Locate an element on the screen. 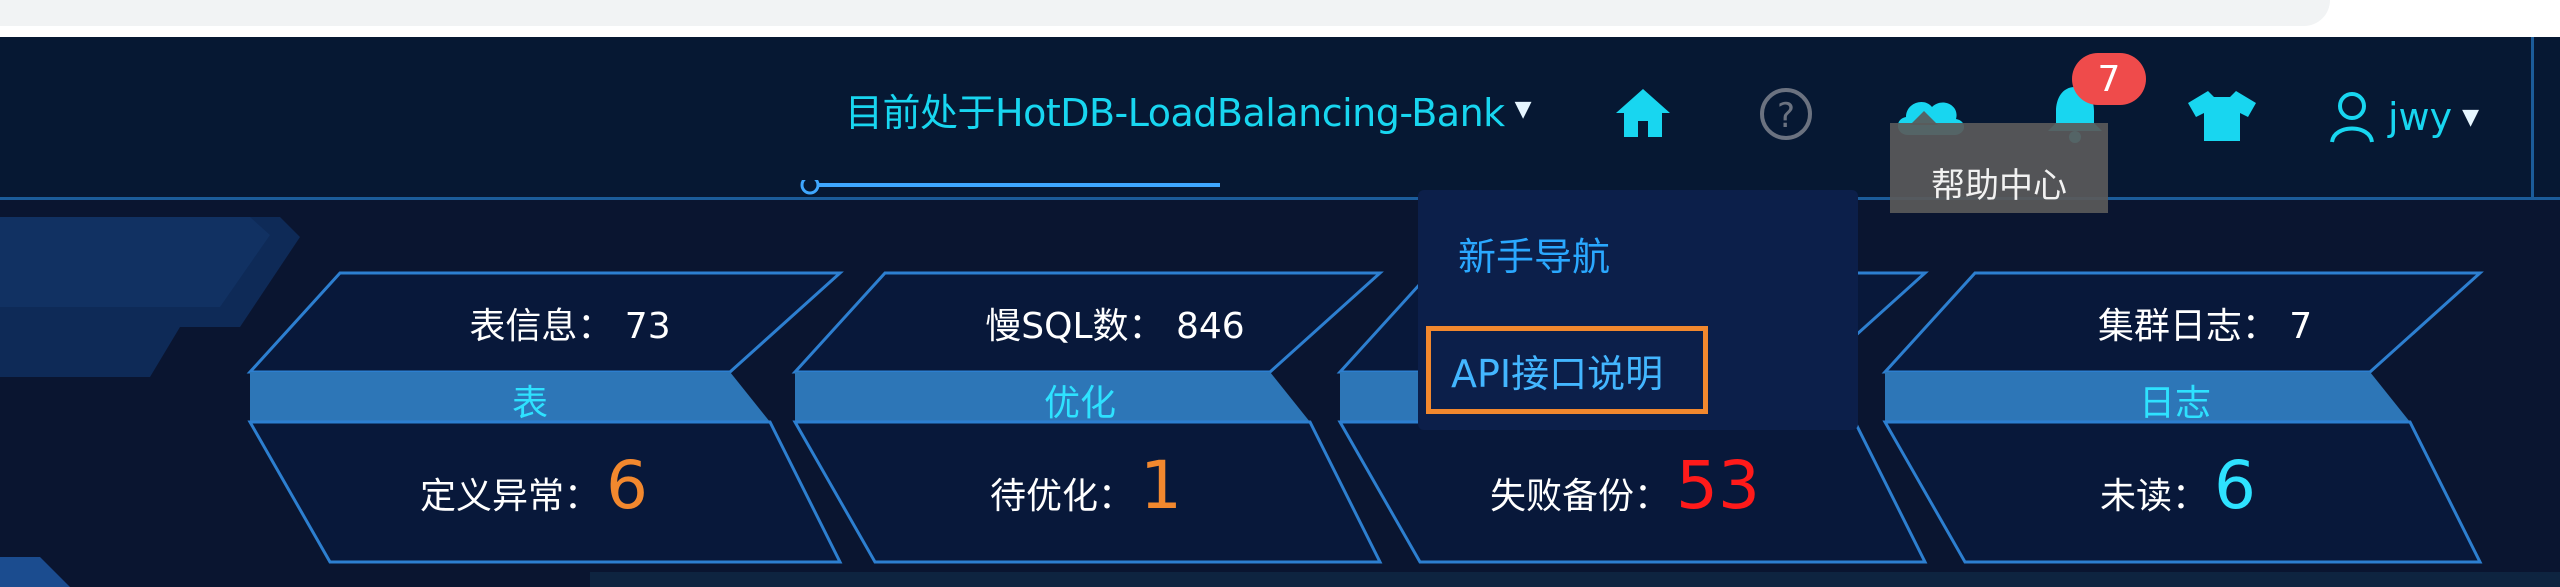  cluster-selector-label: 目前处于HotDB-LoadBalancing-Bank is located at coordinates (1175, 112).